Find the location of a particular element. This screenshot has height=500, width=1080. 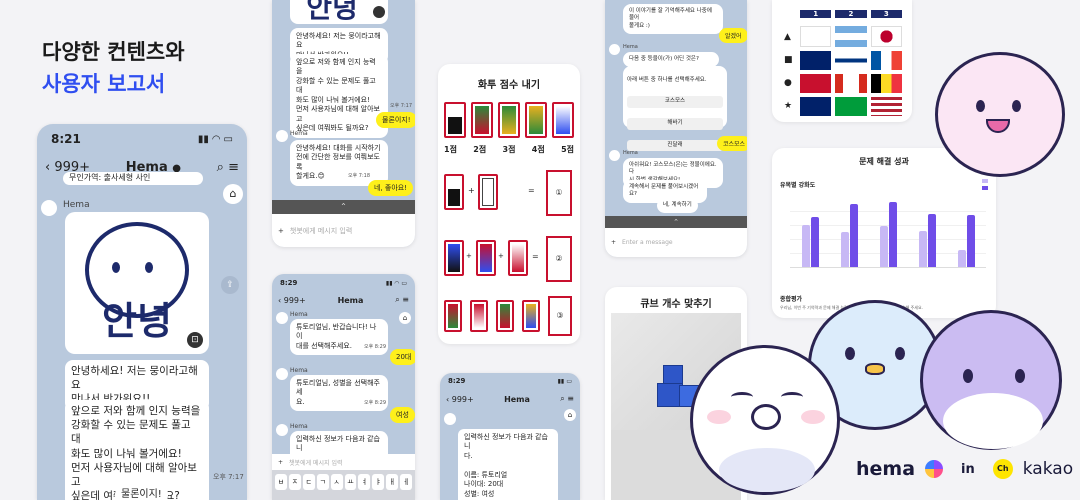

home-button-3: ⌂ is located at coordinates (405, 318).